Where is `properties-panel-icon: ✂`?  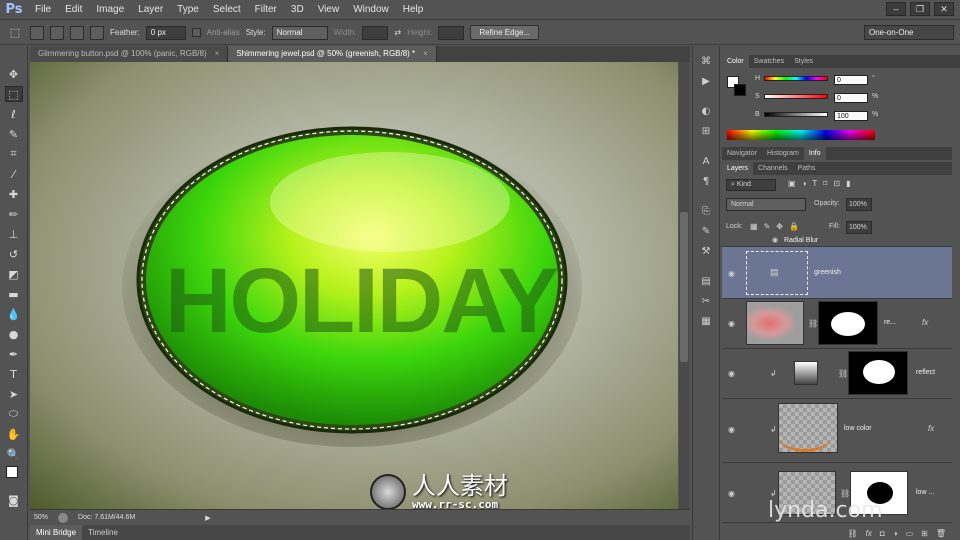 properties-panel-icon: ✂ is located at coordinates (706, 301).